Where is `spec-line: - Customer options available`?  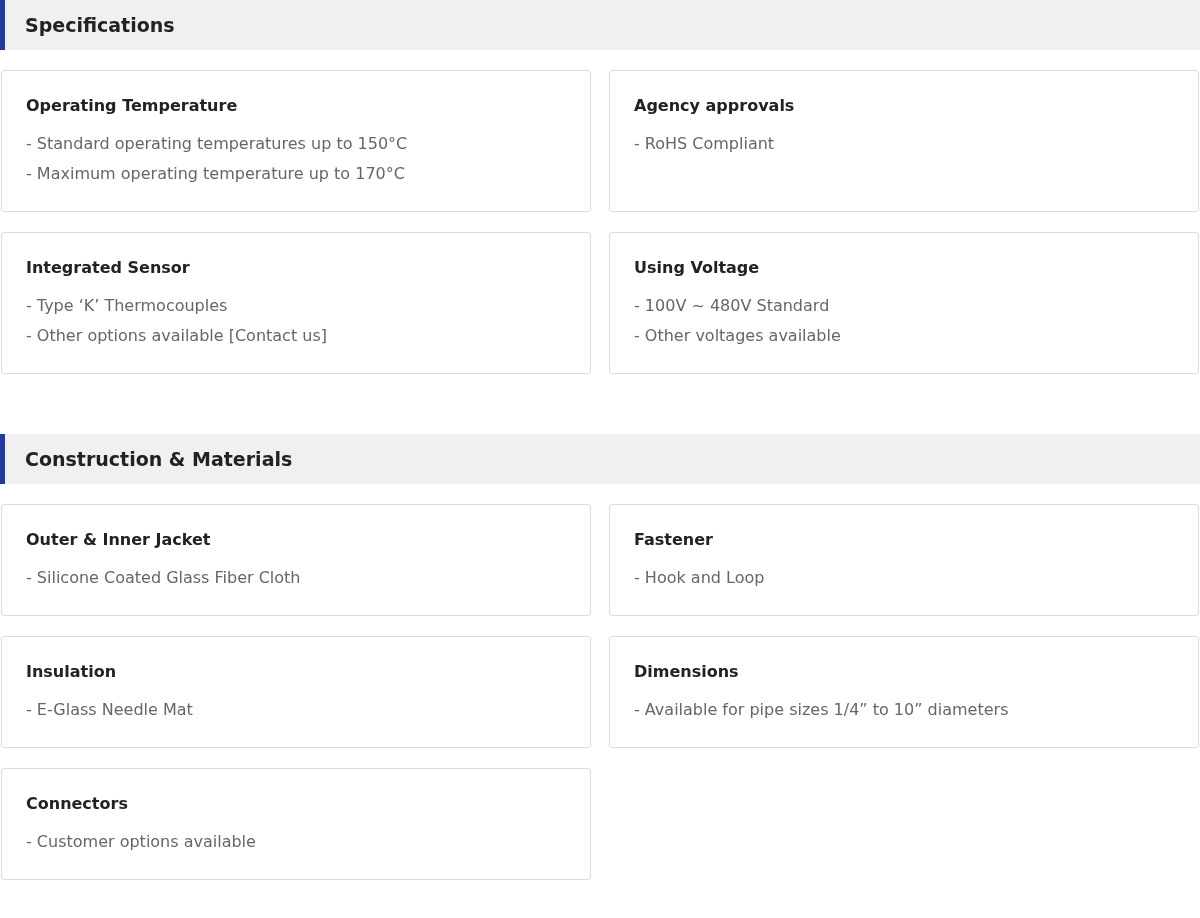
spec-line: - Customer options available is located at coordinates (141, 842).